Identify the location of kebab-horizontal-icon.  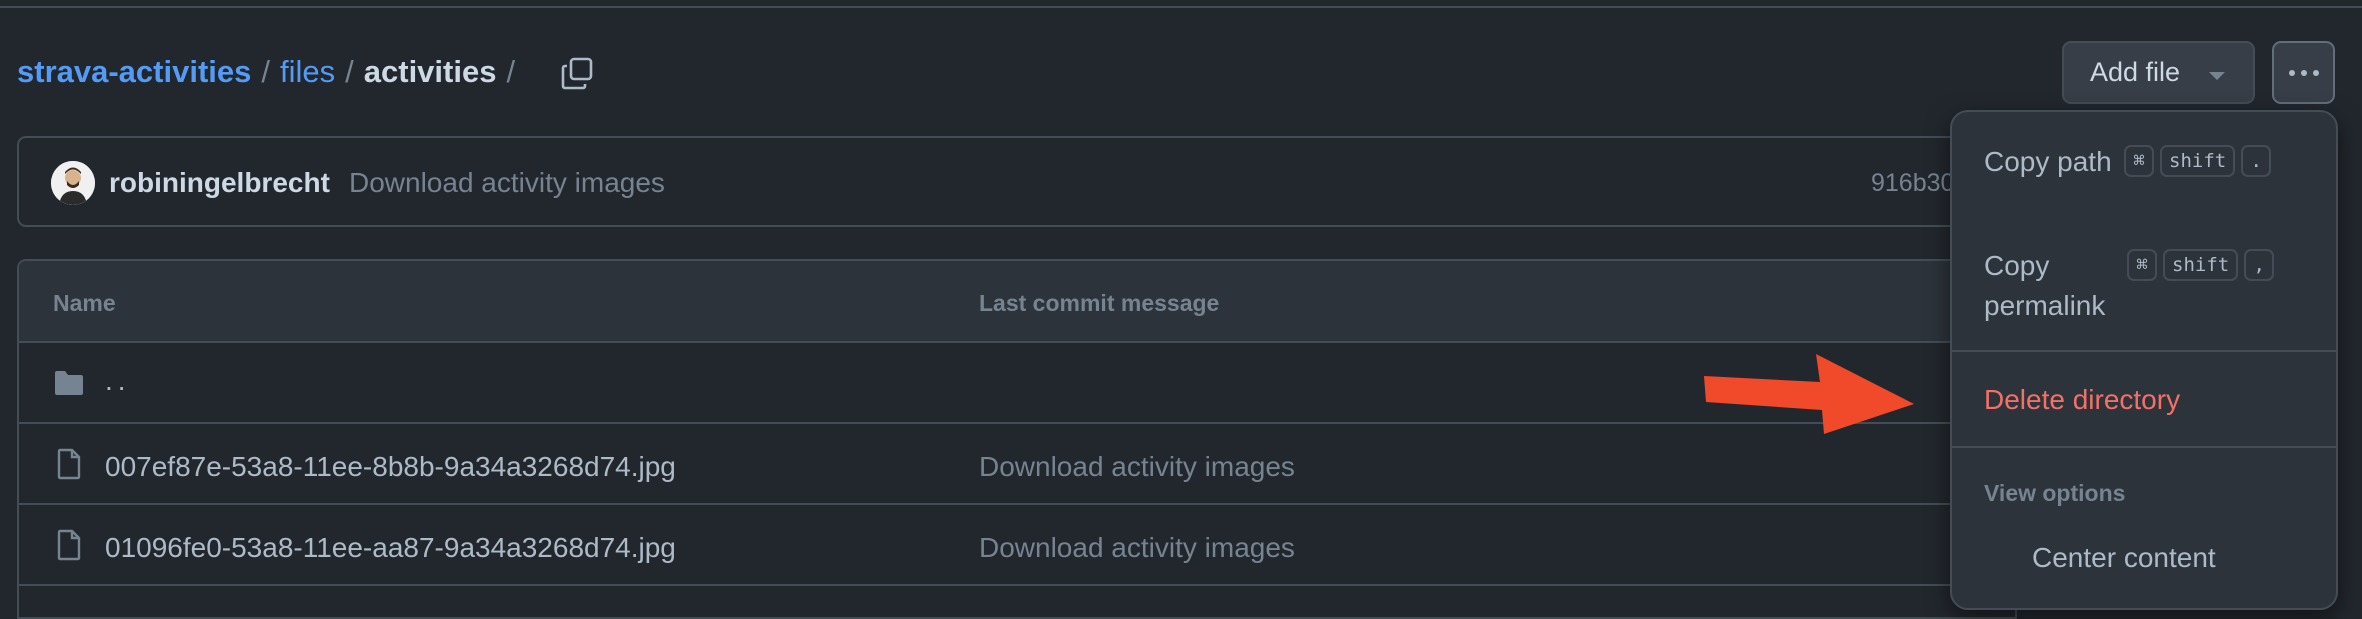
(2303, 72).